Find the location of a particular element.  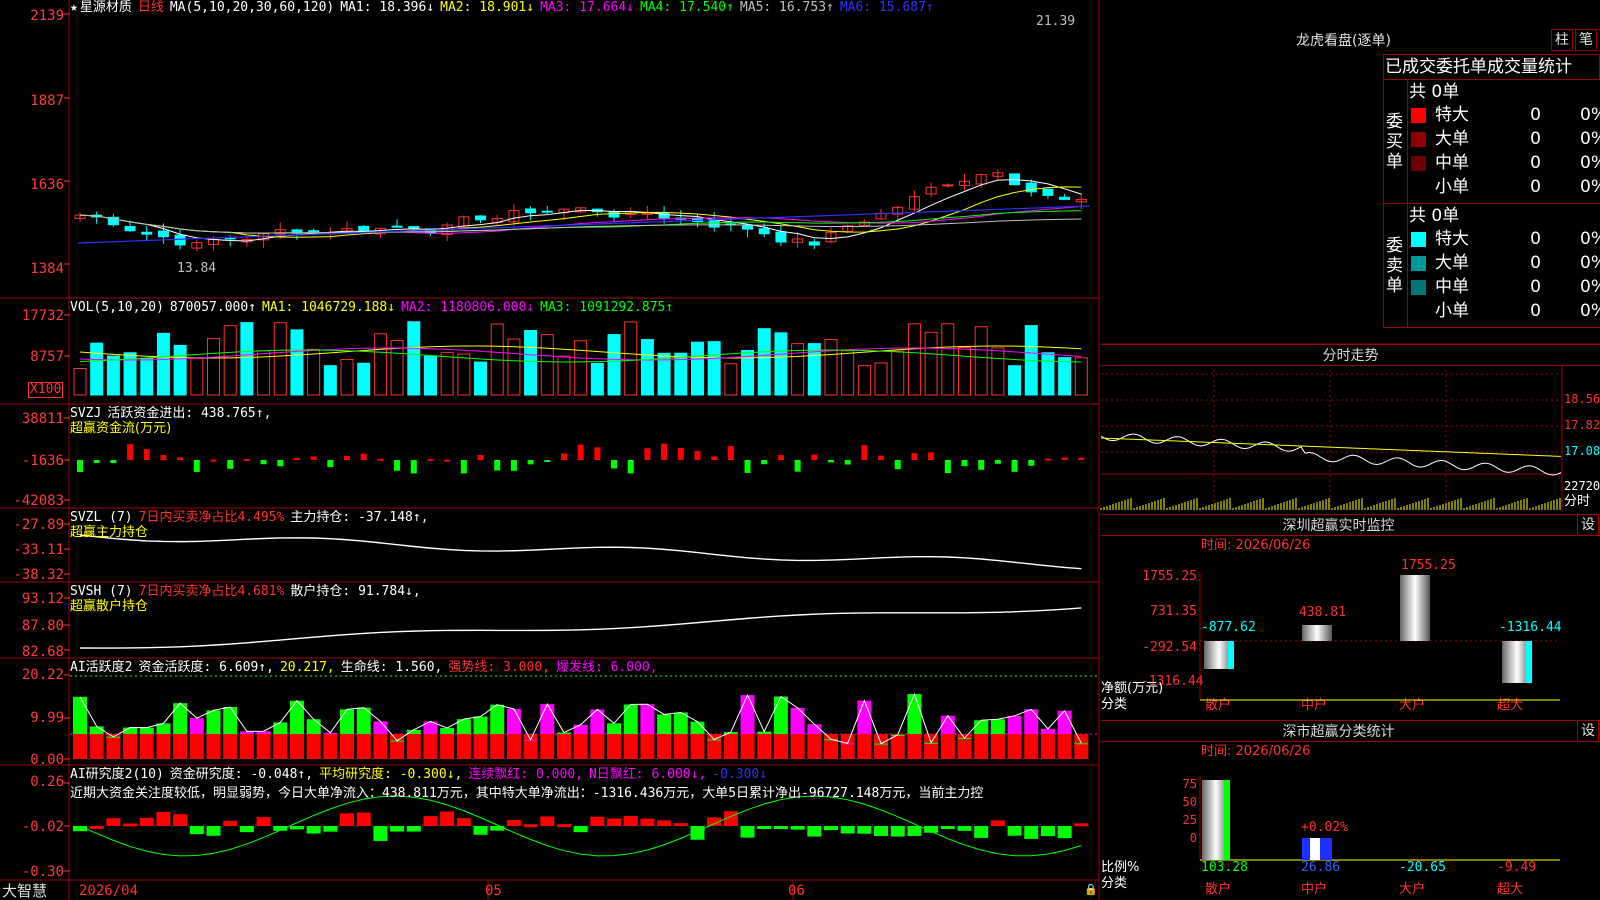

monitor-cat: 分类 is located at coordinates (1114, 704).